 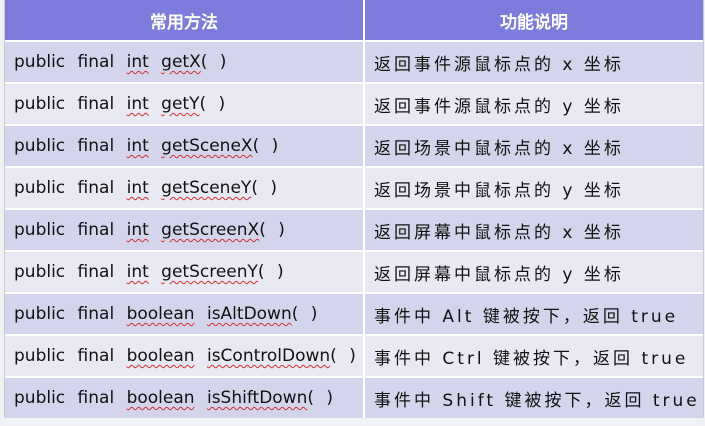 I want to click on method-name: getScreenY, so click(x=209, y=272).